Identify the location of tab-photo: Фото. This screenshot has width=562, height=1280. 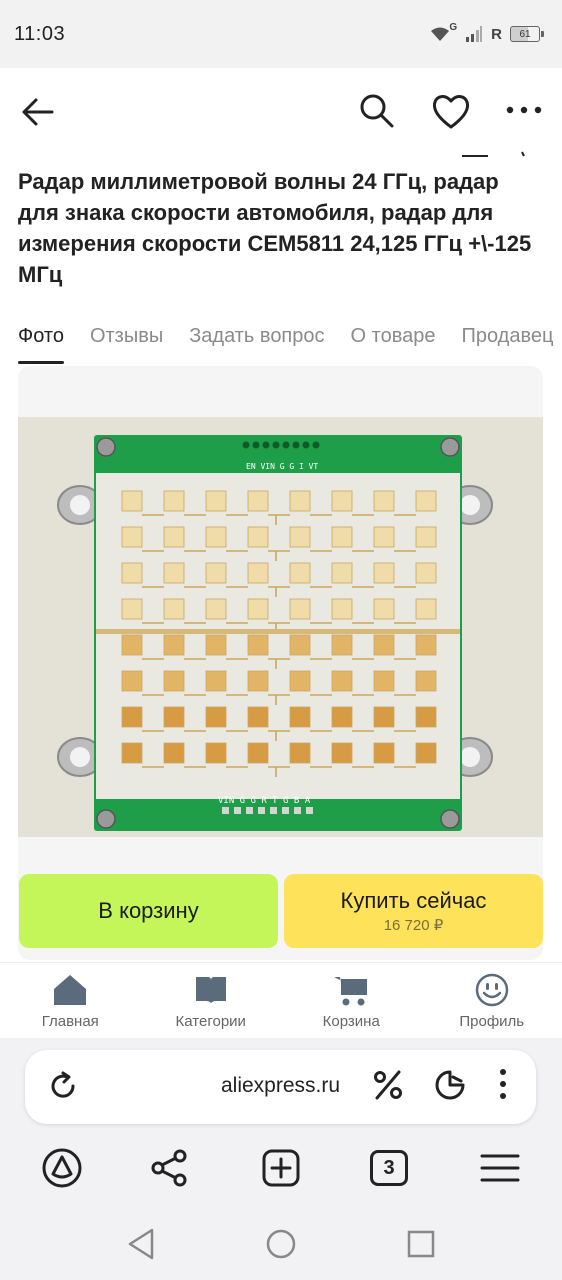
(41, 341).